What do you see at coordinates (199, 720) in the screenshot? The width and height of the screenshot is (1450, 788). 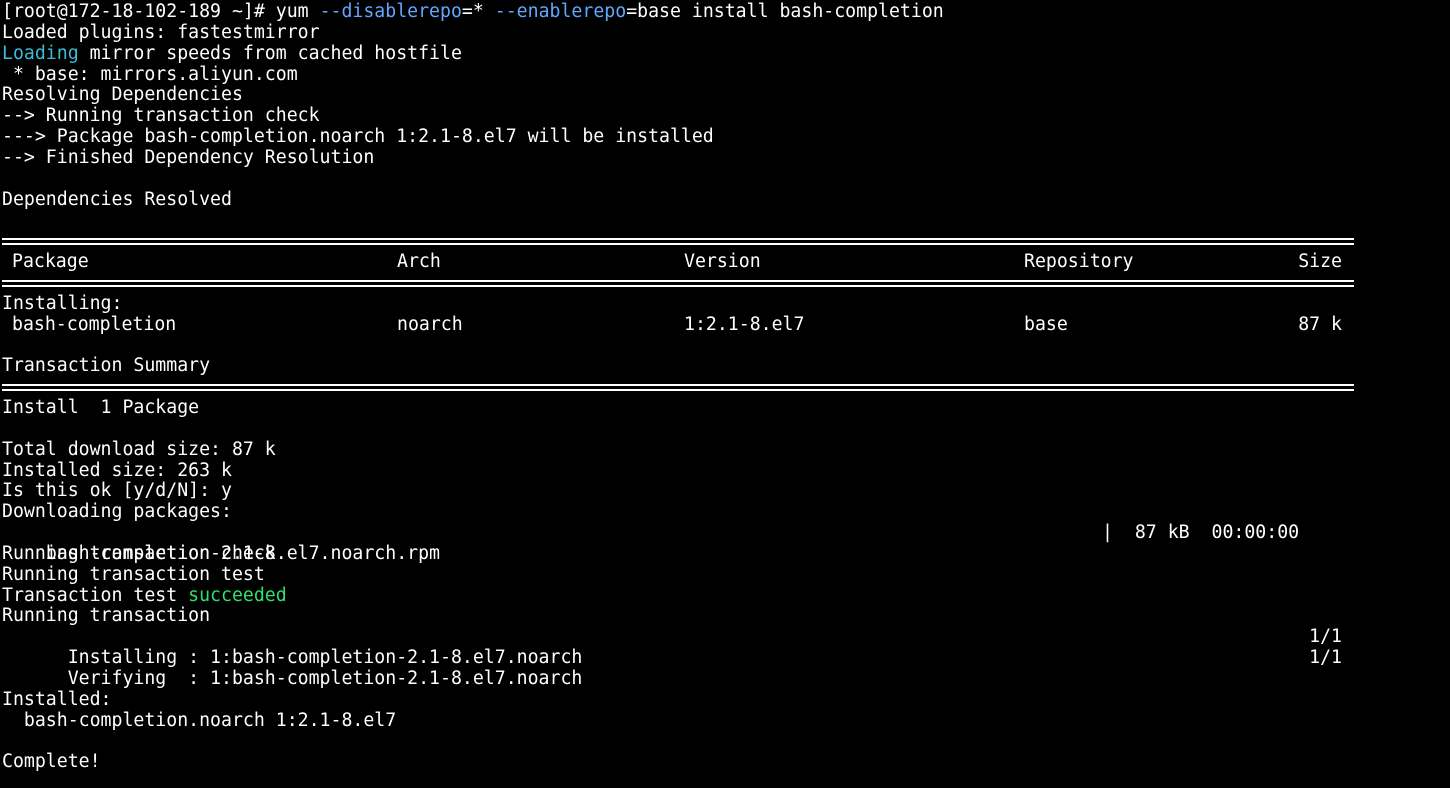 I see `output-installed-package: bash-completion.noarch 1:2.1-8.el7` at bounding box center [199, 720].